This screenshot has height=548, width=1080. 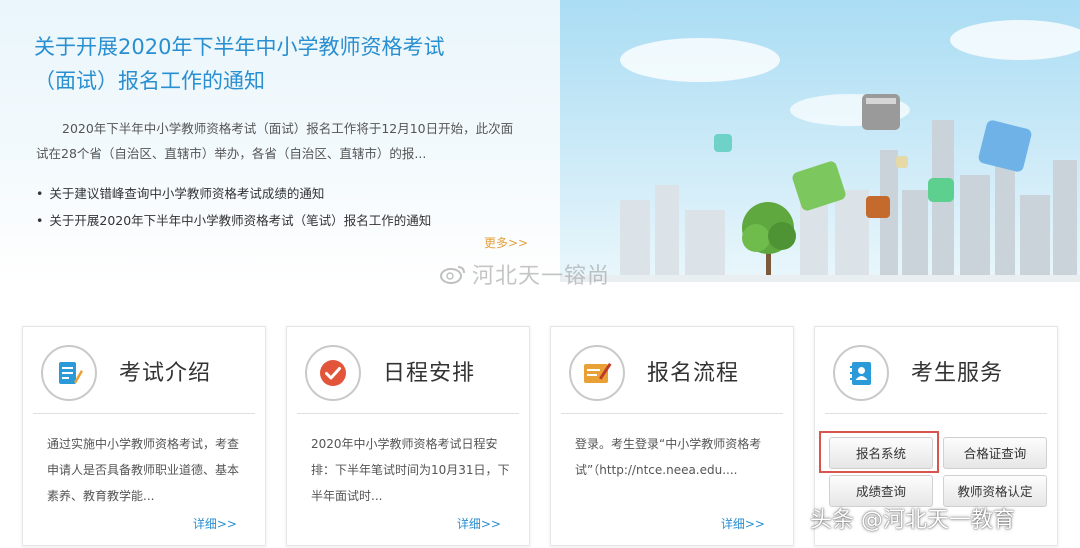 I want to click on news-headline: 关于开展2020年下半年中小学教师资格考试 （面试）报名工作的通知, so click(x=269, y=64).